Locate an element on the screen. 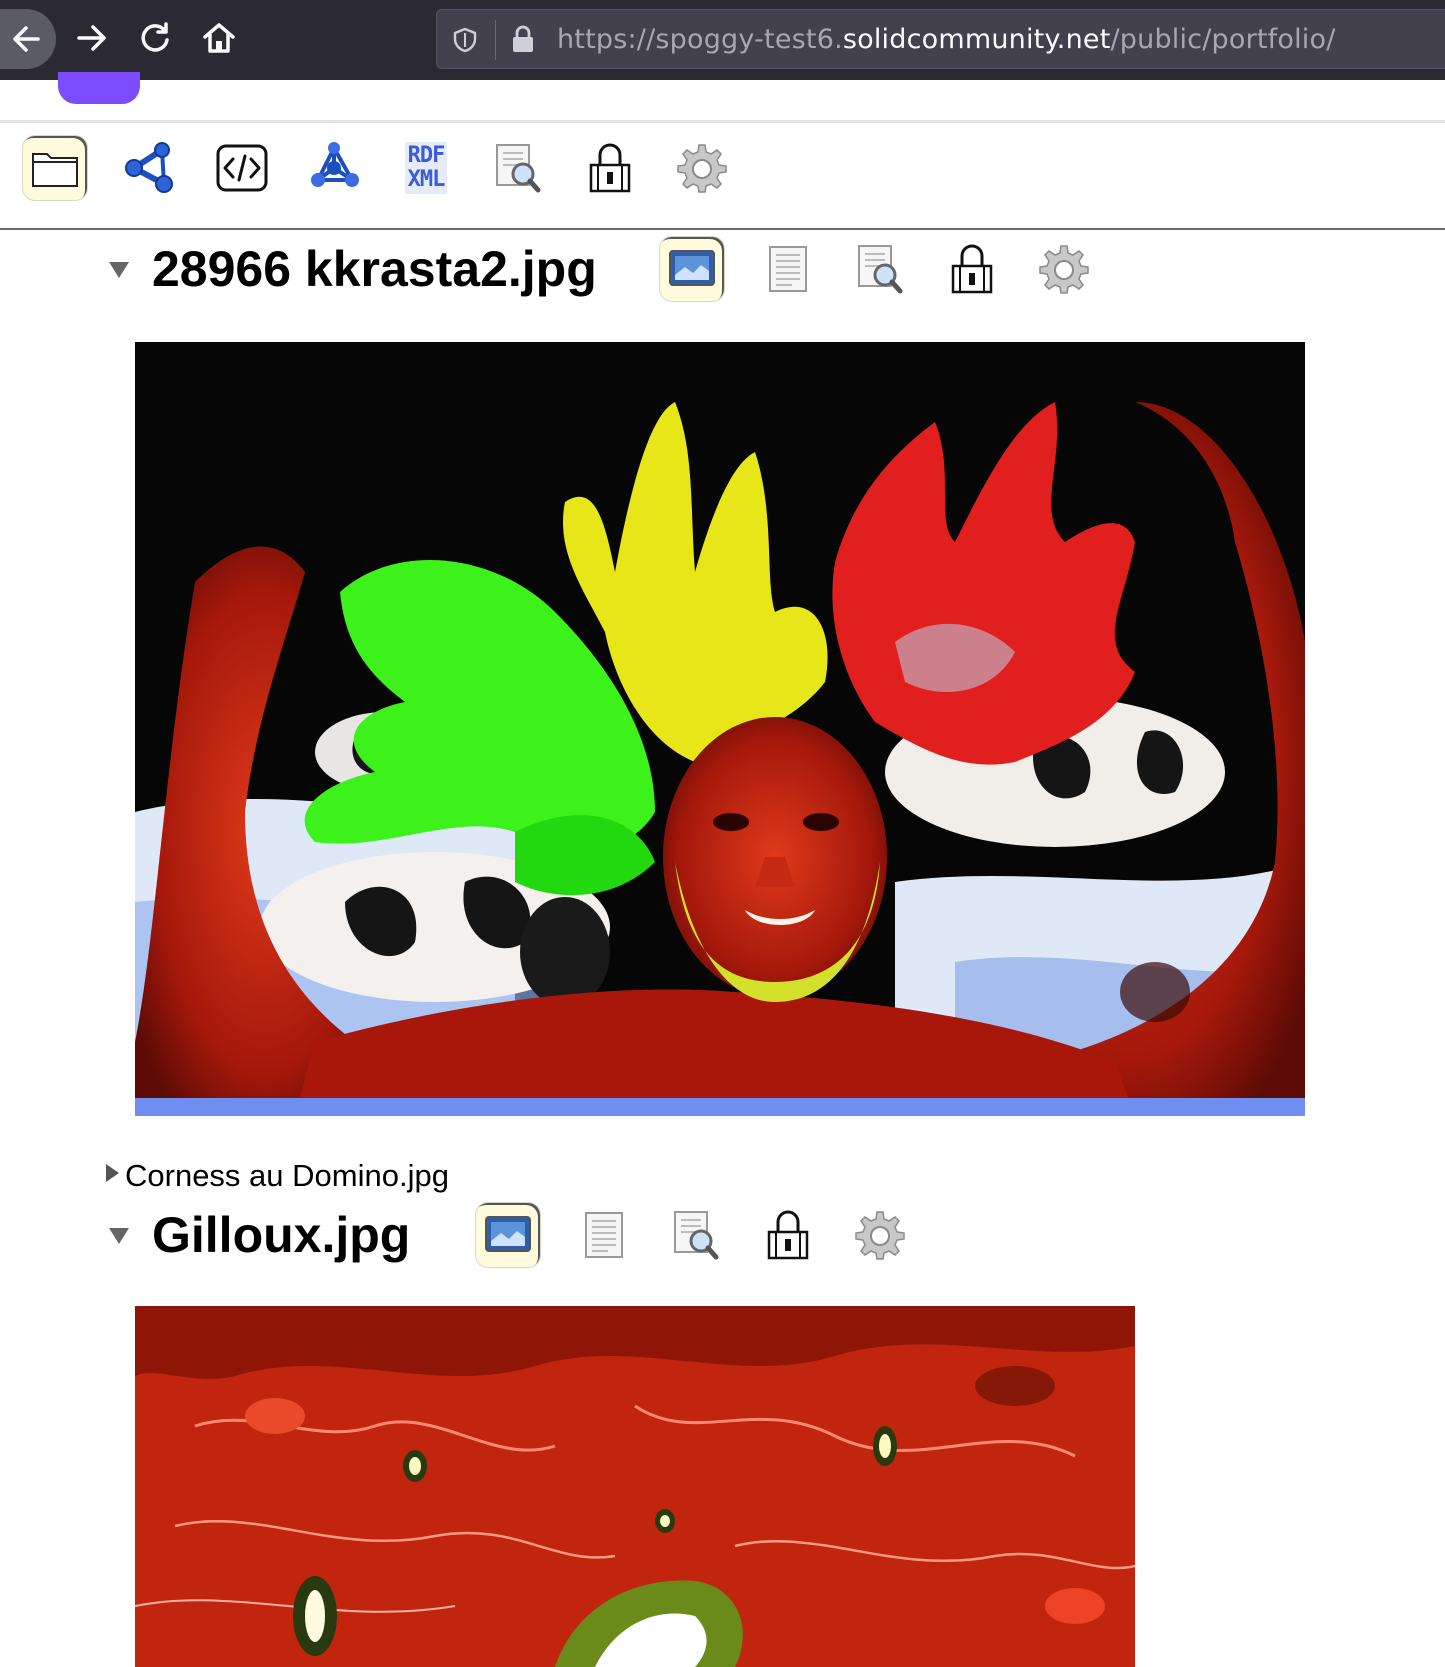 The width and height of the screenshot is (1445, 1667). graph-view-button is located at coordinates (150, 168).